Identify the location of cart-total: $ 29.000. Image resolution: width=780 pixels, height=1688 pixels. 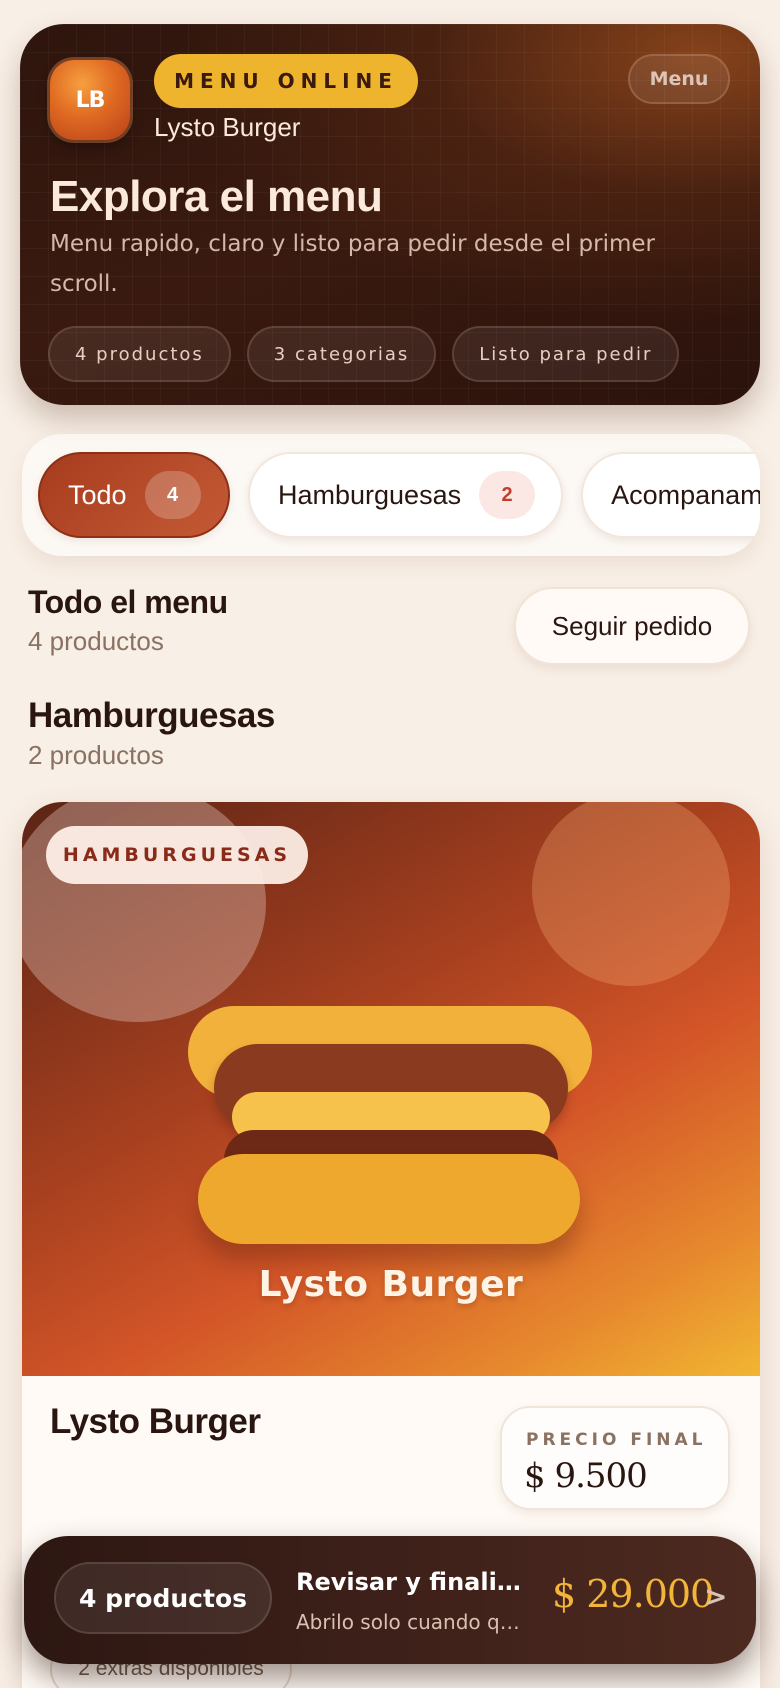
(633, 1594).